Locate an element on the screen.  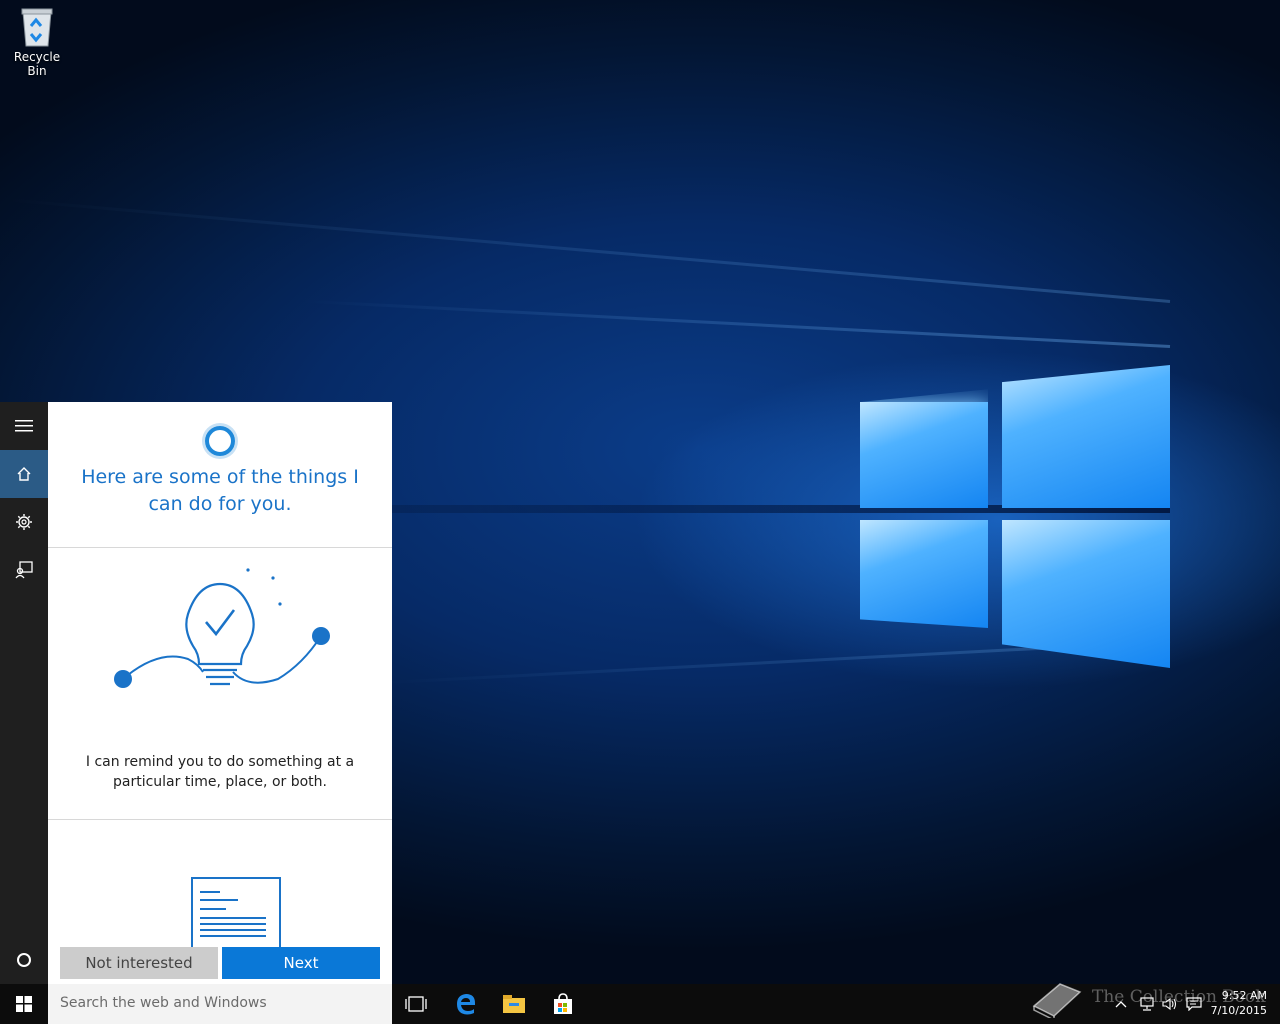
clock: 9:52 AM 7/10/2015 is located at coordinates (1239, 1003).